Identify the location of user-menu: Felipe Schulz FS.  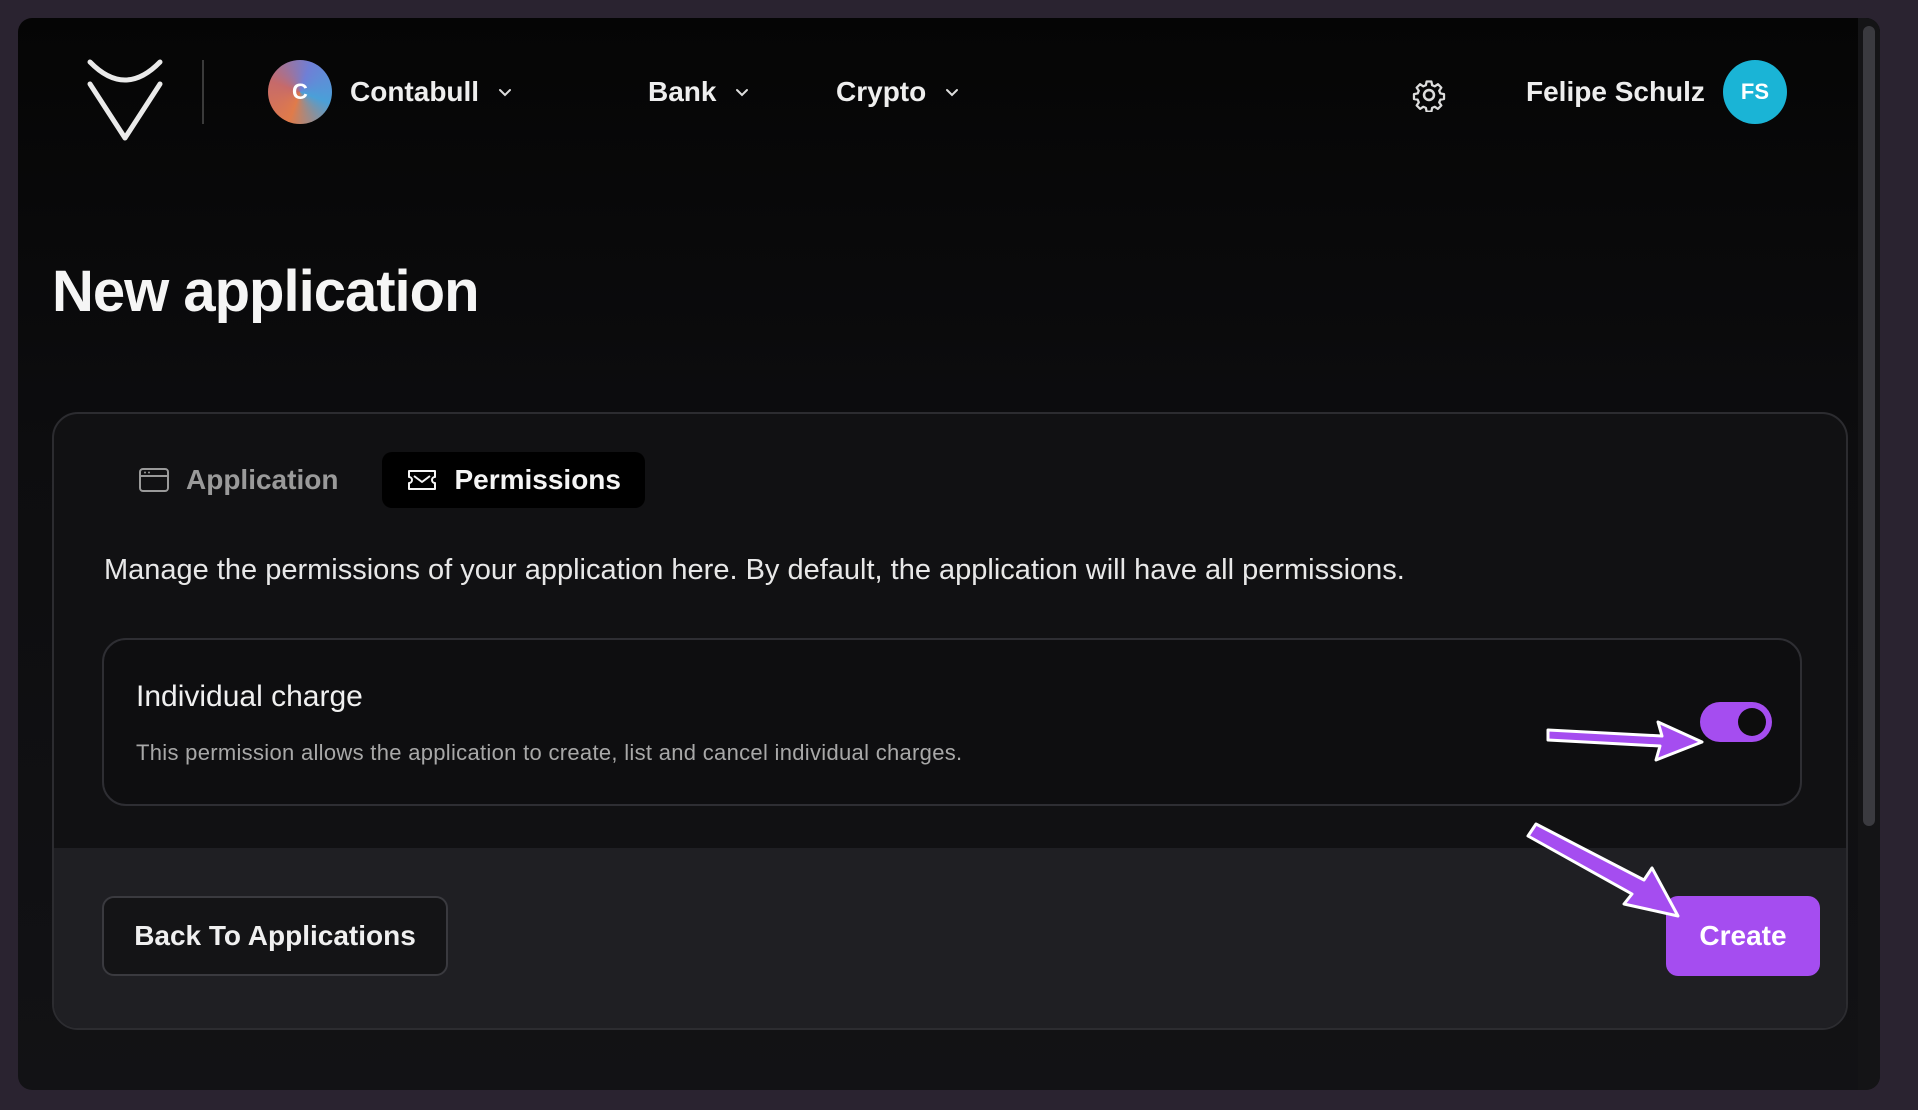
(1656, 92).